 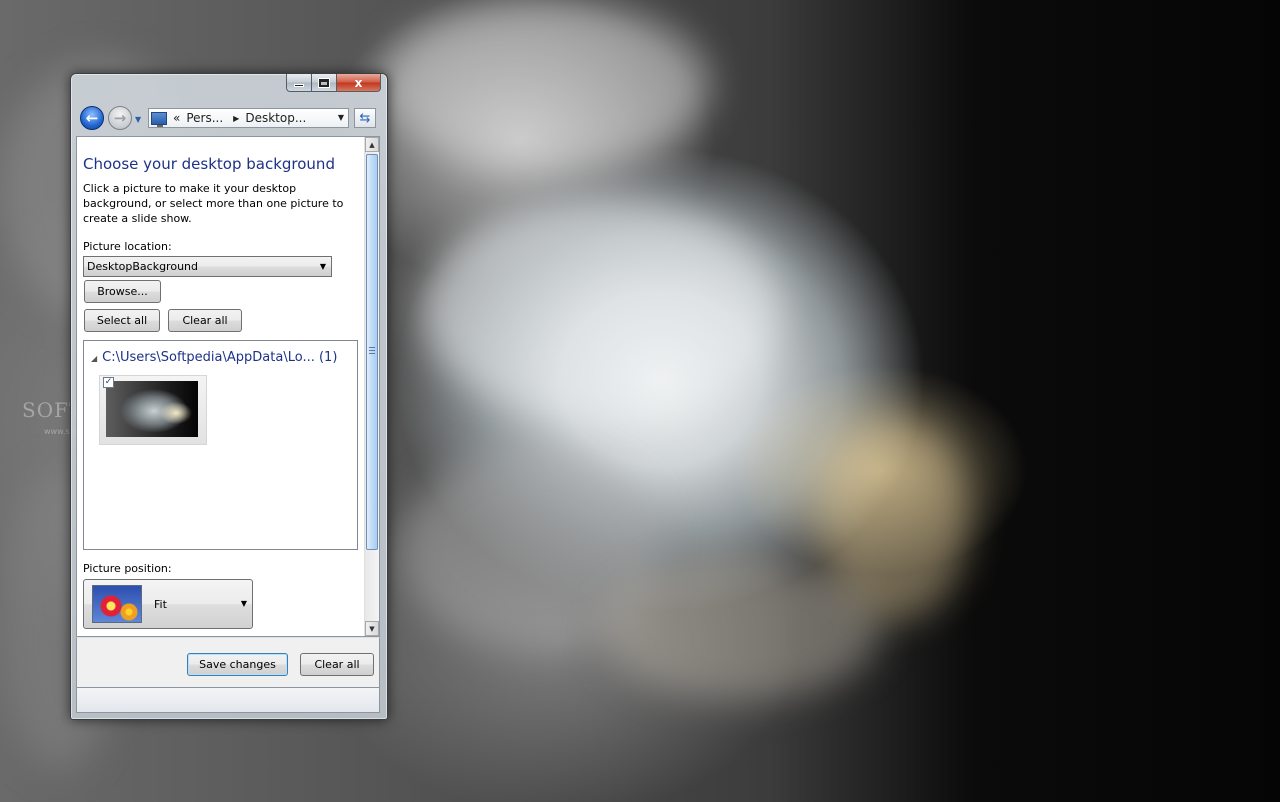 I want to click on picture-position-label: Picture position:, so click(x=127, y=568).